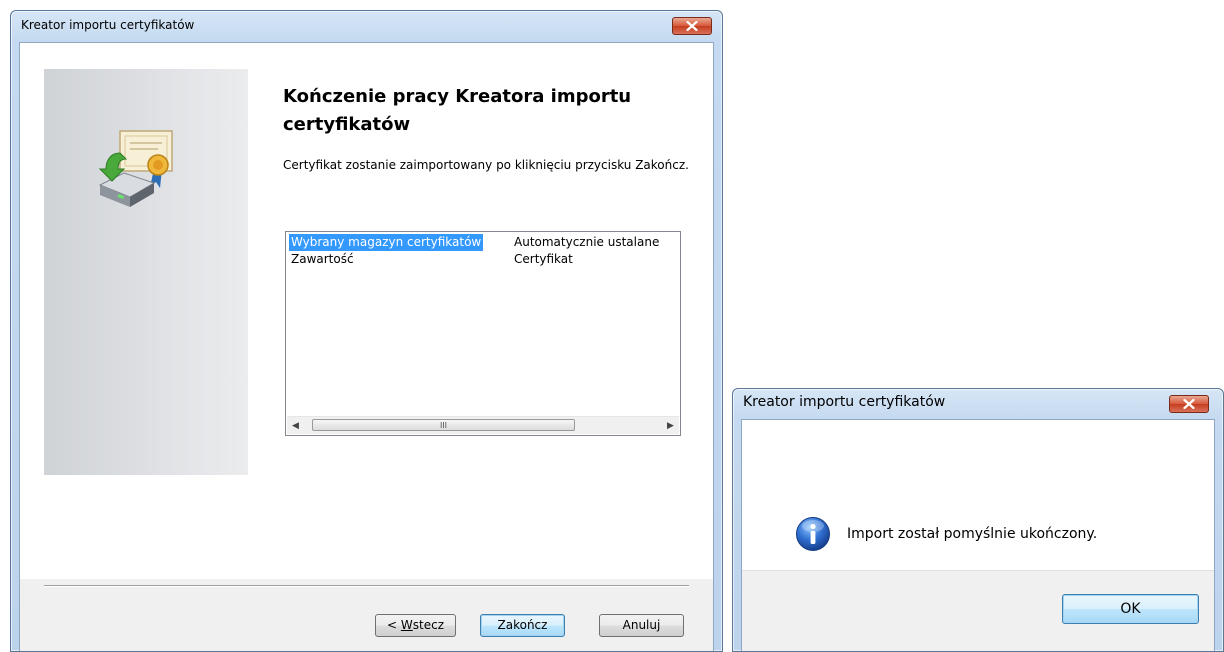 The width and height of the screenshot is (1224, 652). What do you see at coordinates (844, 402) in the screenshot?
I see `message-box-title: Kreator importu certyfikatów` at bounding box center [844, 402].